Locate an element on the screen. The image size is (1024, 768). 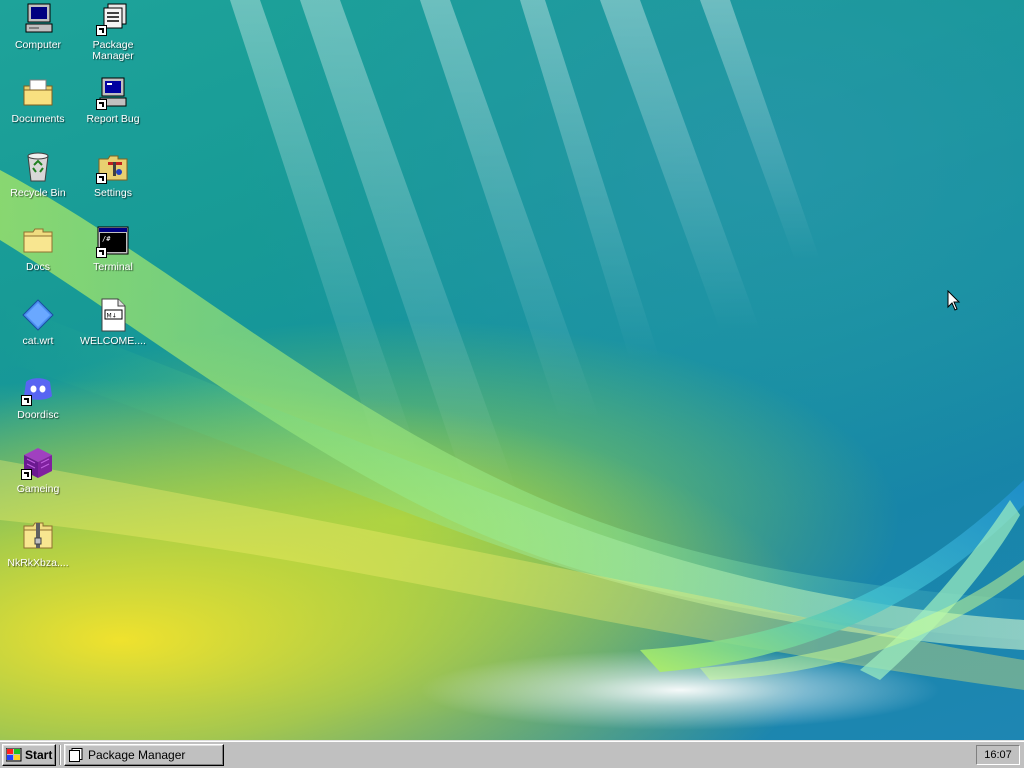
desktop-icon-cat-wrt: cat.wrt is located at coordinates (38, 322).